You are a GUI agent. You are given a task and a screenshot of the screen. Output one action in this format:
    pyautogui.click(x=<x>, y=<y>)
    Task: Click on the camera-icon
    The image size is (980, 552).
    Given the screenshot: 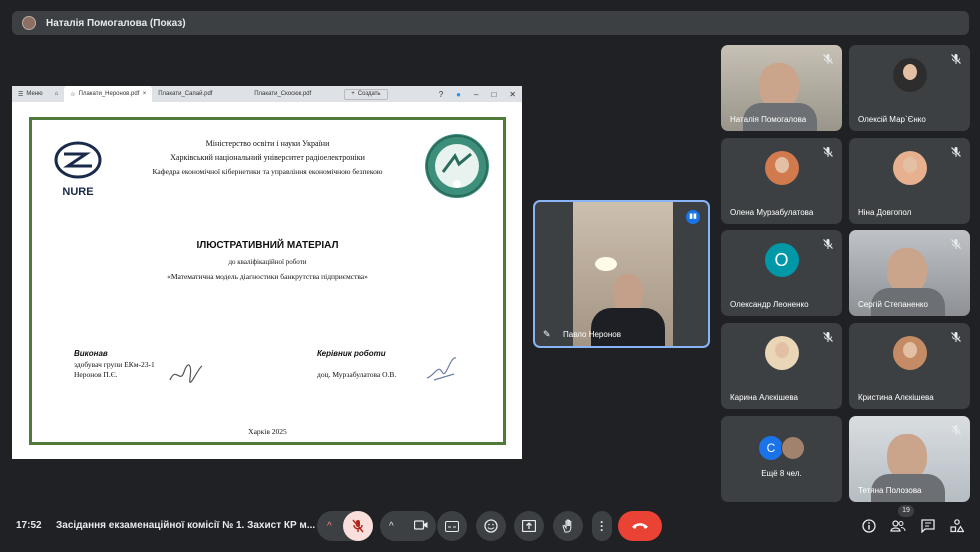 What is the action you would take?
    pyautogui.click(x=420, y=525)
    